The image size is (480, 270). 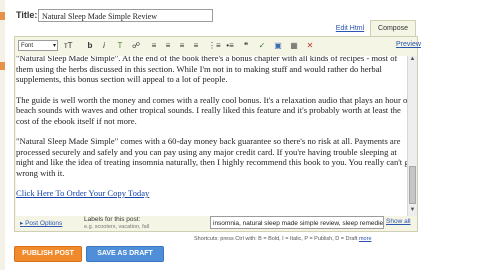 I want to click on image-icon: ▣, so click(x=278, y=45).